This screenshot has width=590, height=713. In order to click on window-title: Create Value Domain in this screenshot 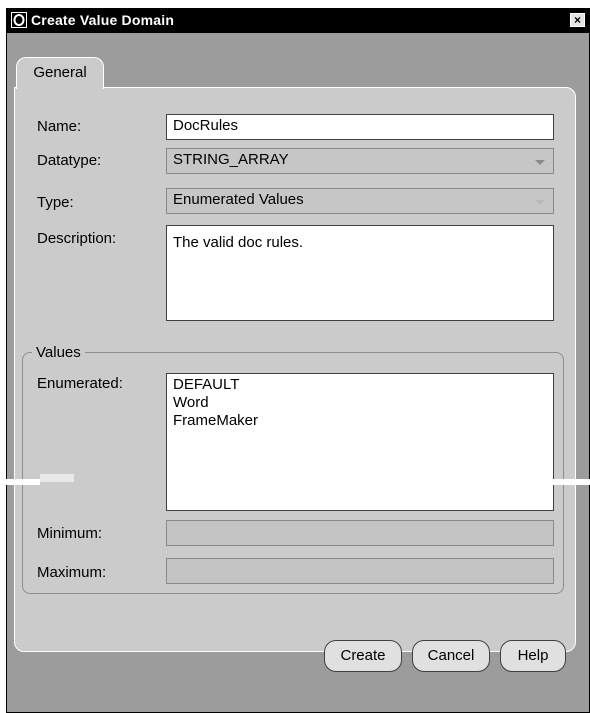, I will do `click(103, 20)`.